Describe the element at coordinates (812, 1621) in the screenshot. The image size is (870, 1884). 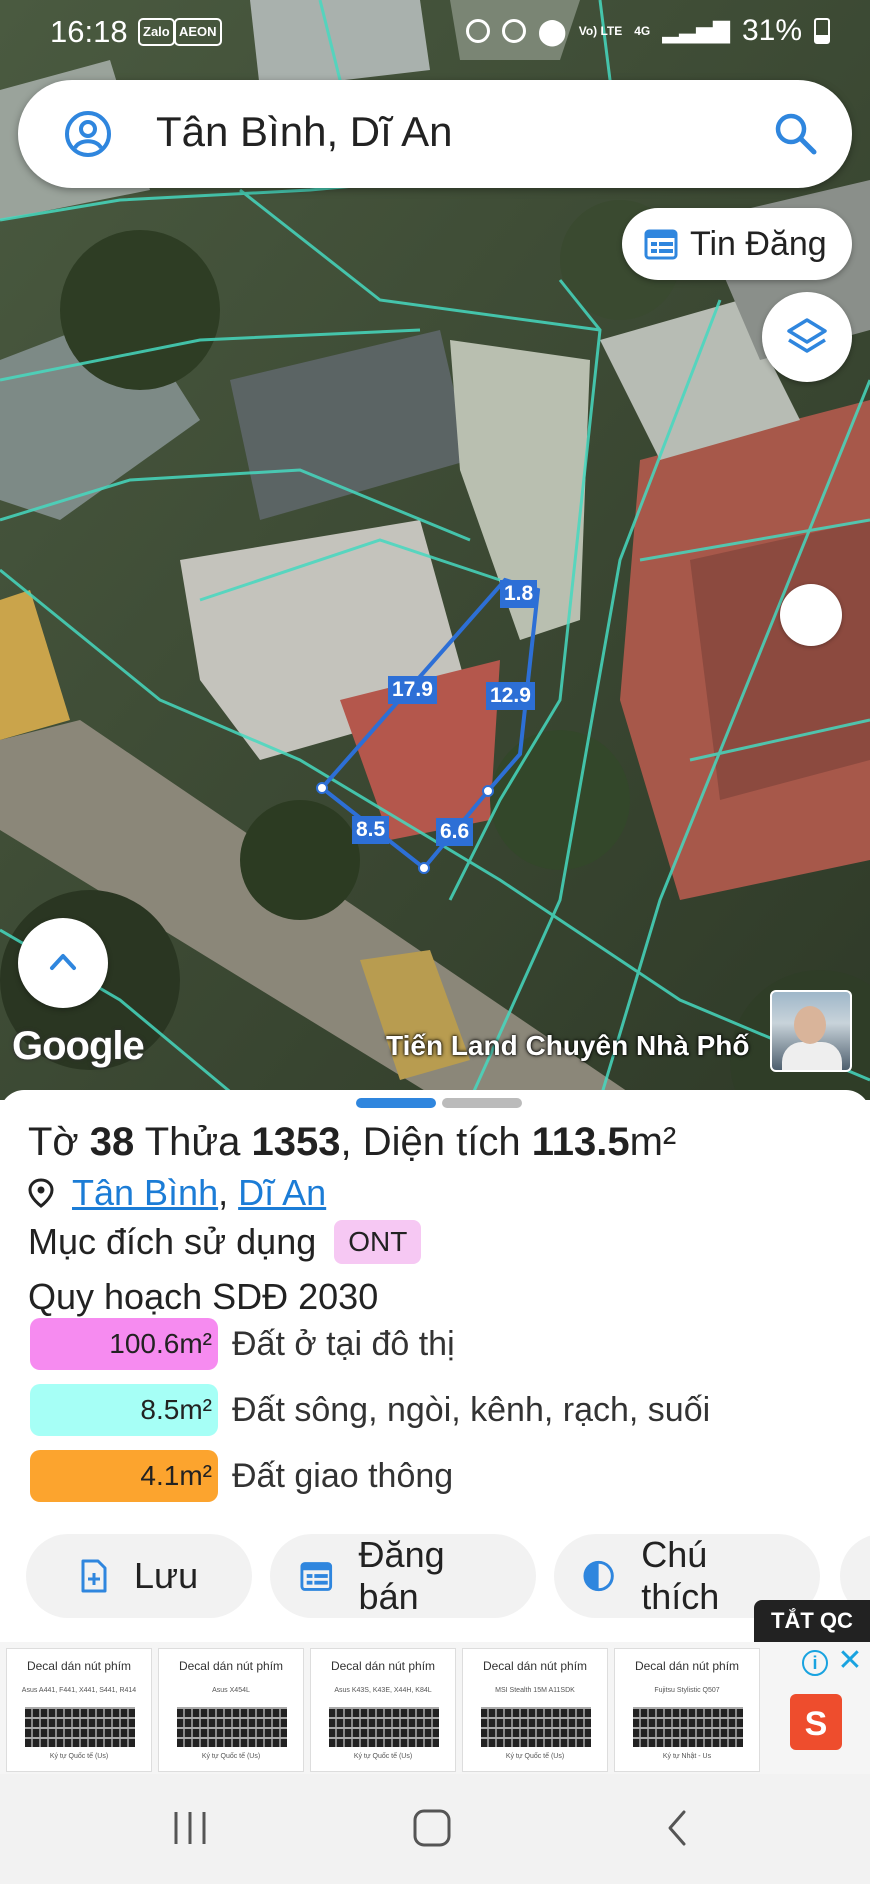
I see `turn-off-ads-button: TẮT QC` at that location.